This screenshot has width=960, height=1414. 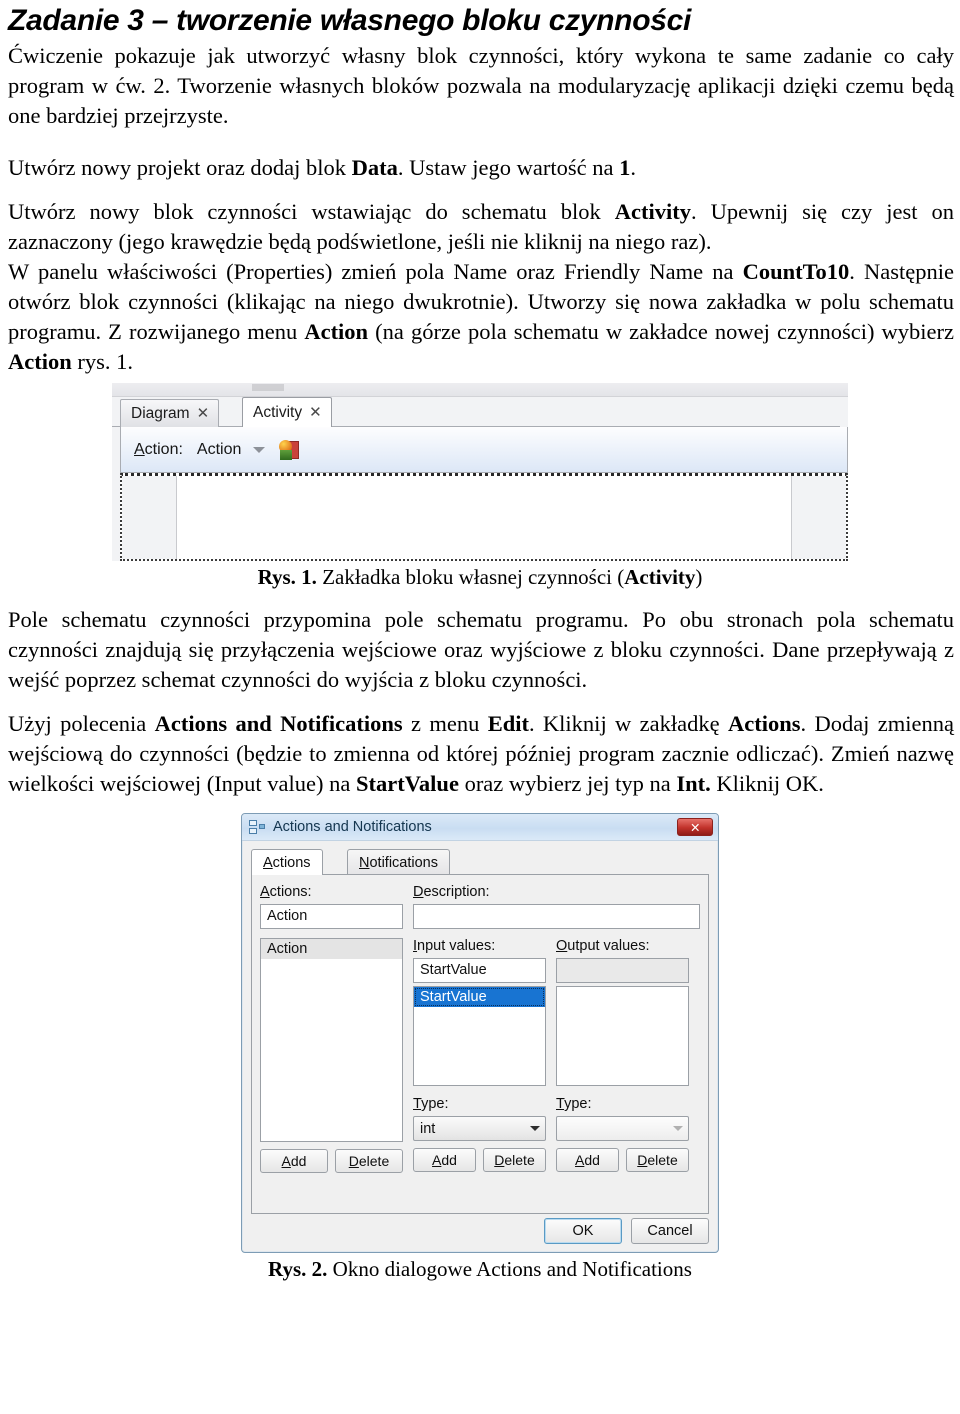 I want to click on list-item: Action, so click(x=331, y=949).